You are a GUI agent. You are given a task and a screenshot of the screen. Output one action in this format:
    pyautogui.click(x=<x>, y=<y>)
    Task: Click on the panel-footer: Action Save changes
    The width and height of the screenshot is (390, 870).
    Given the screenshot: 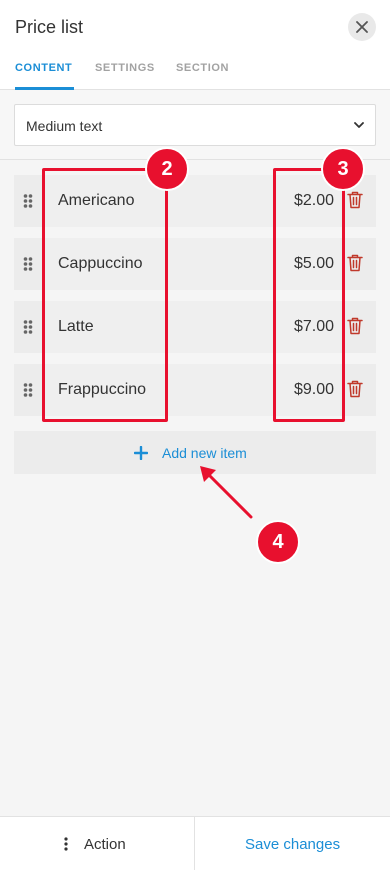 What is the action you would take?
    pyautogui.click(x=195, y=843)
    